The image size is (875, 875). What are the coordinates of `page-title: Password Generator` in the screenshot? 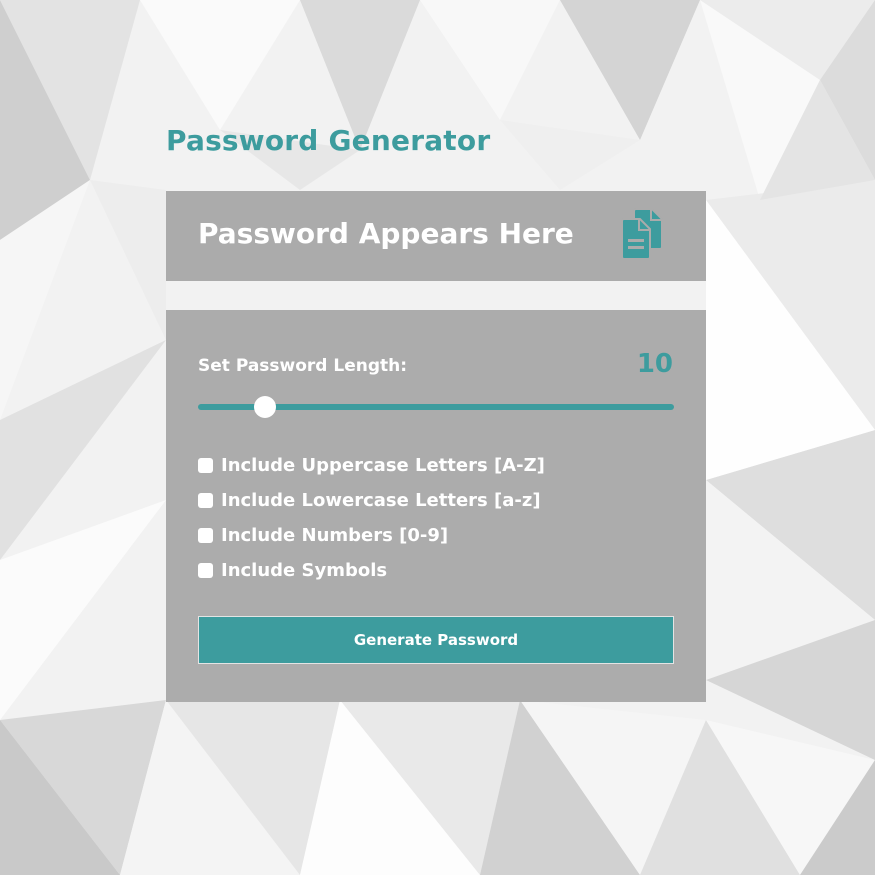 It's located at (328, 140).